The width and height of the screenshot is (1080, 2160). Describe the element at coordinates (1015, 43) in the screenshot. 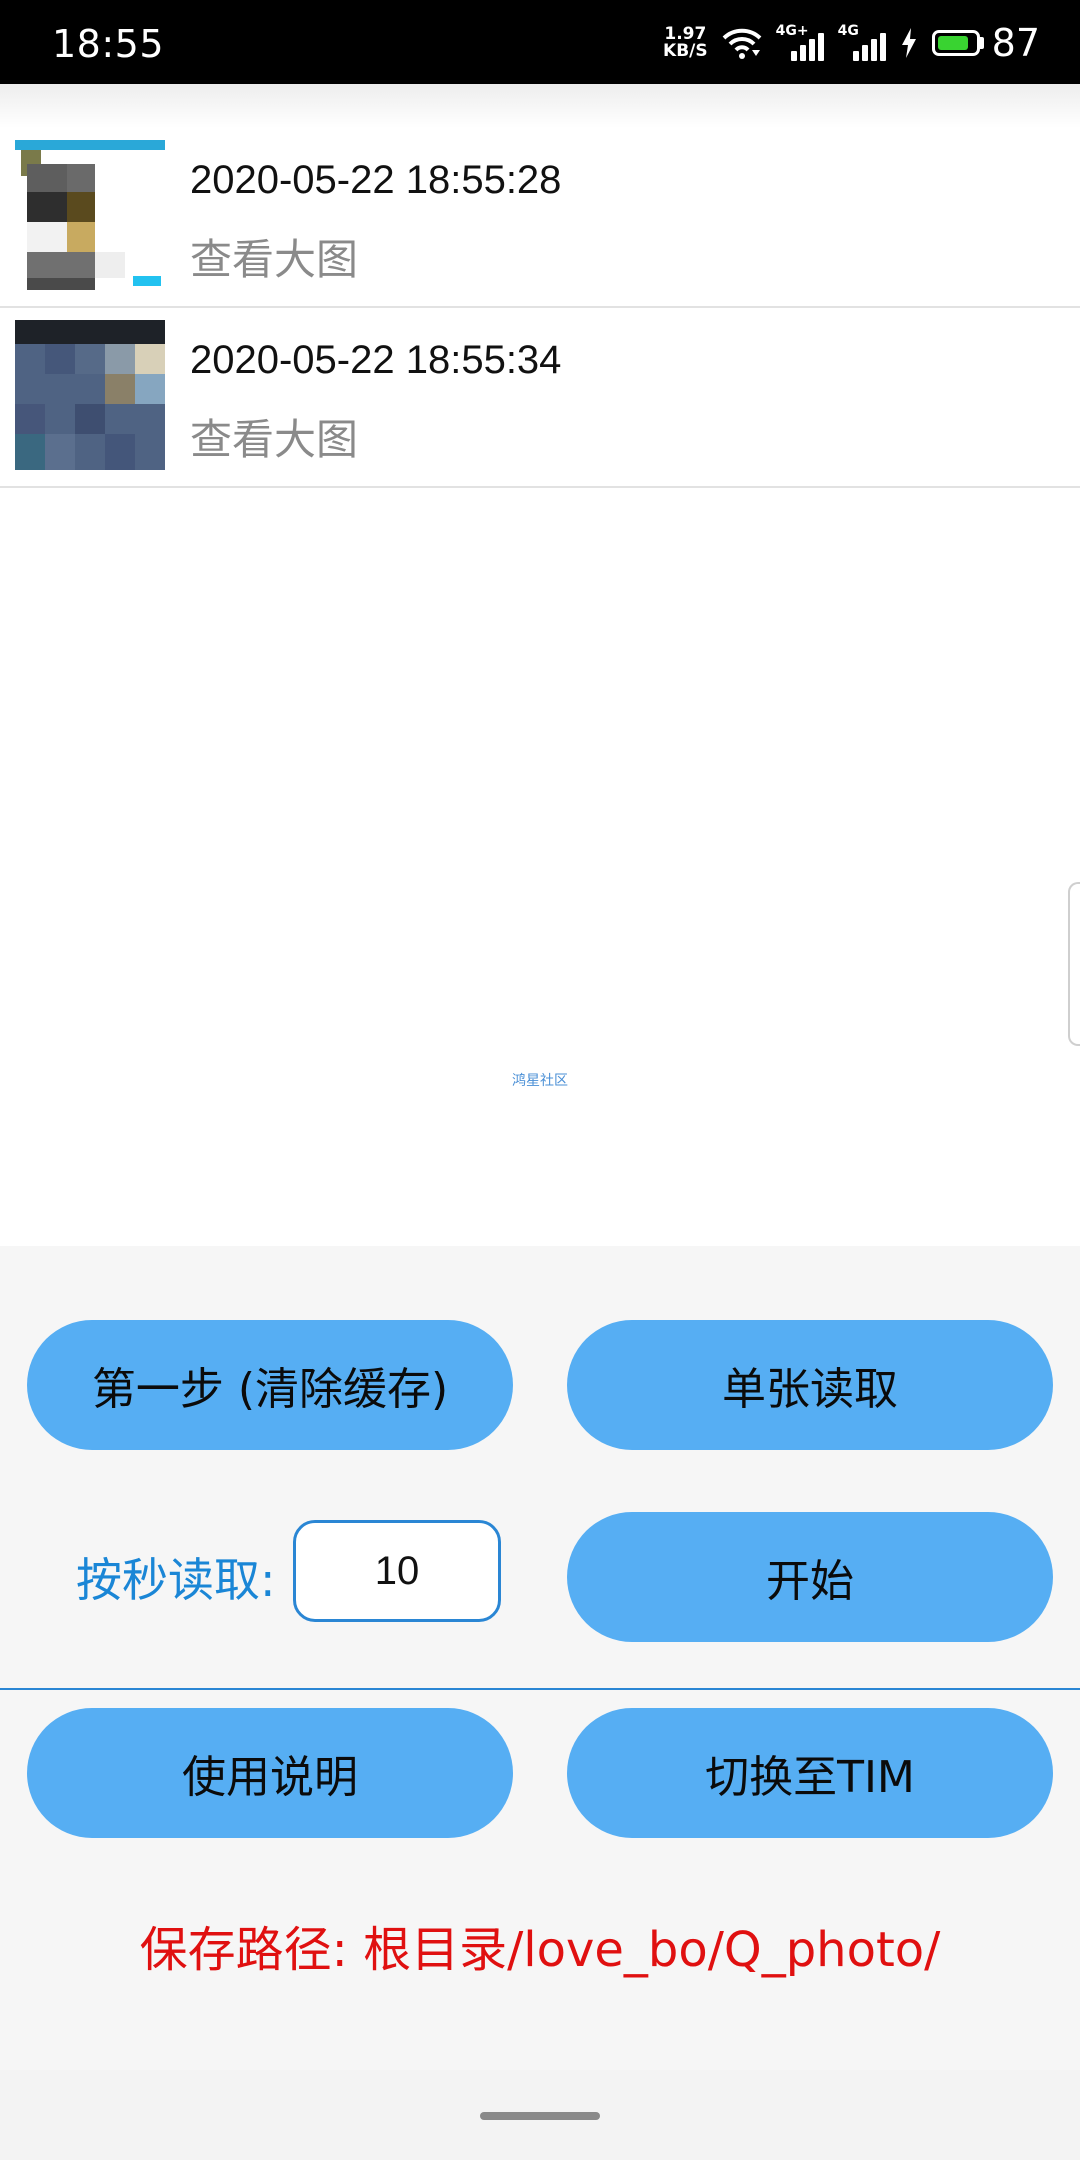

I see `battery-level: 87` at that location.